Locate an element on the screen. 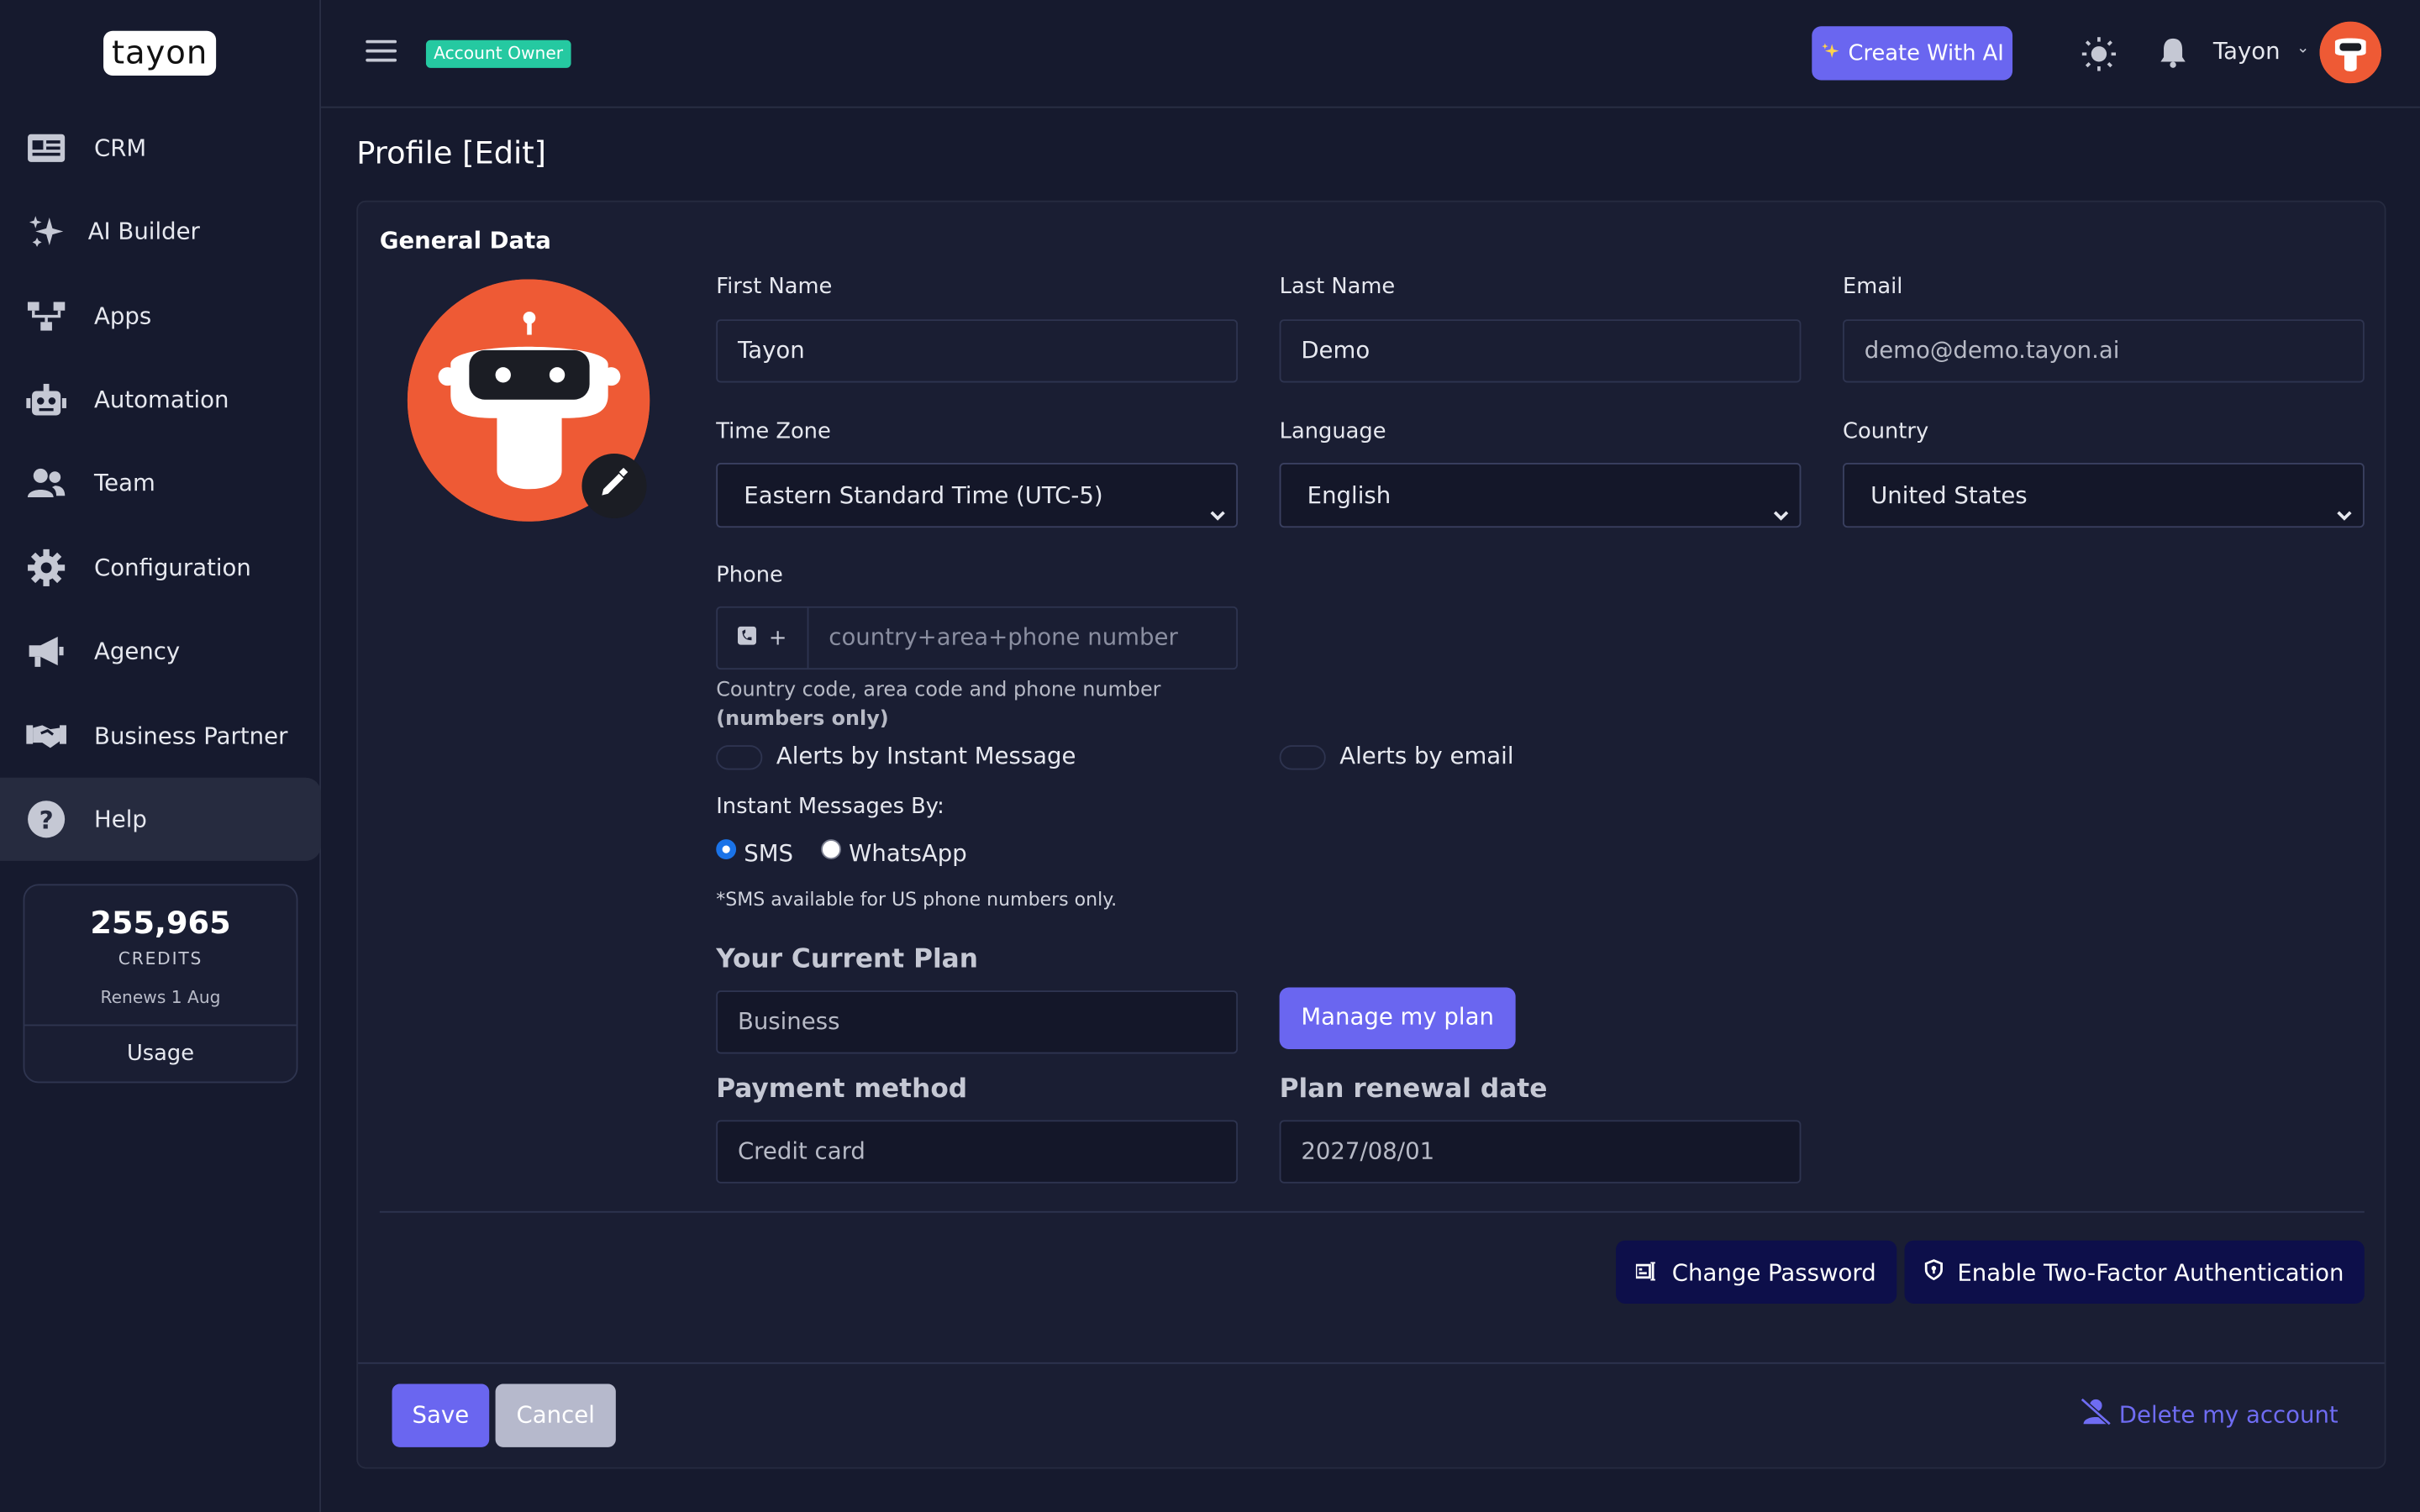 The image size is (2420, 1512). divider is located at coordinates (1372, 1211).